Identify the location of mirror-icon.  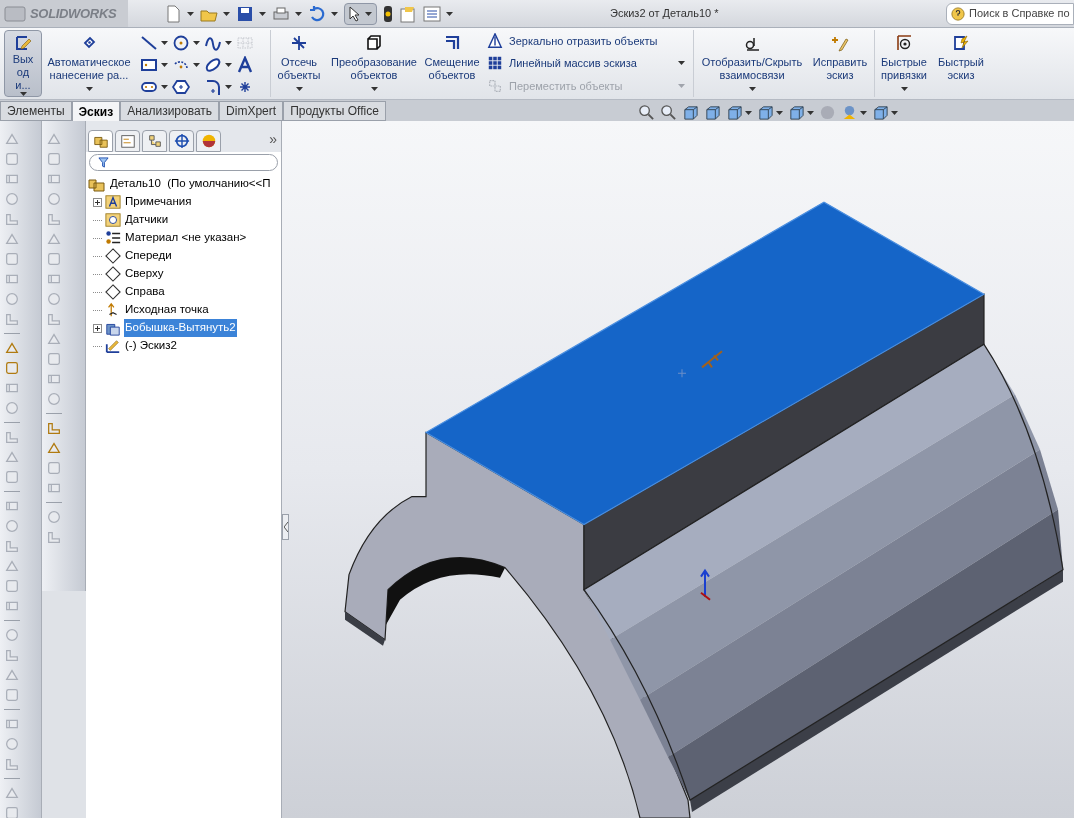
(495, 41).